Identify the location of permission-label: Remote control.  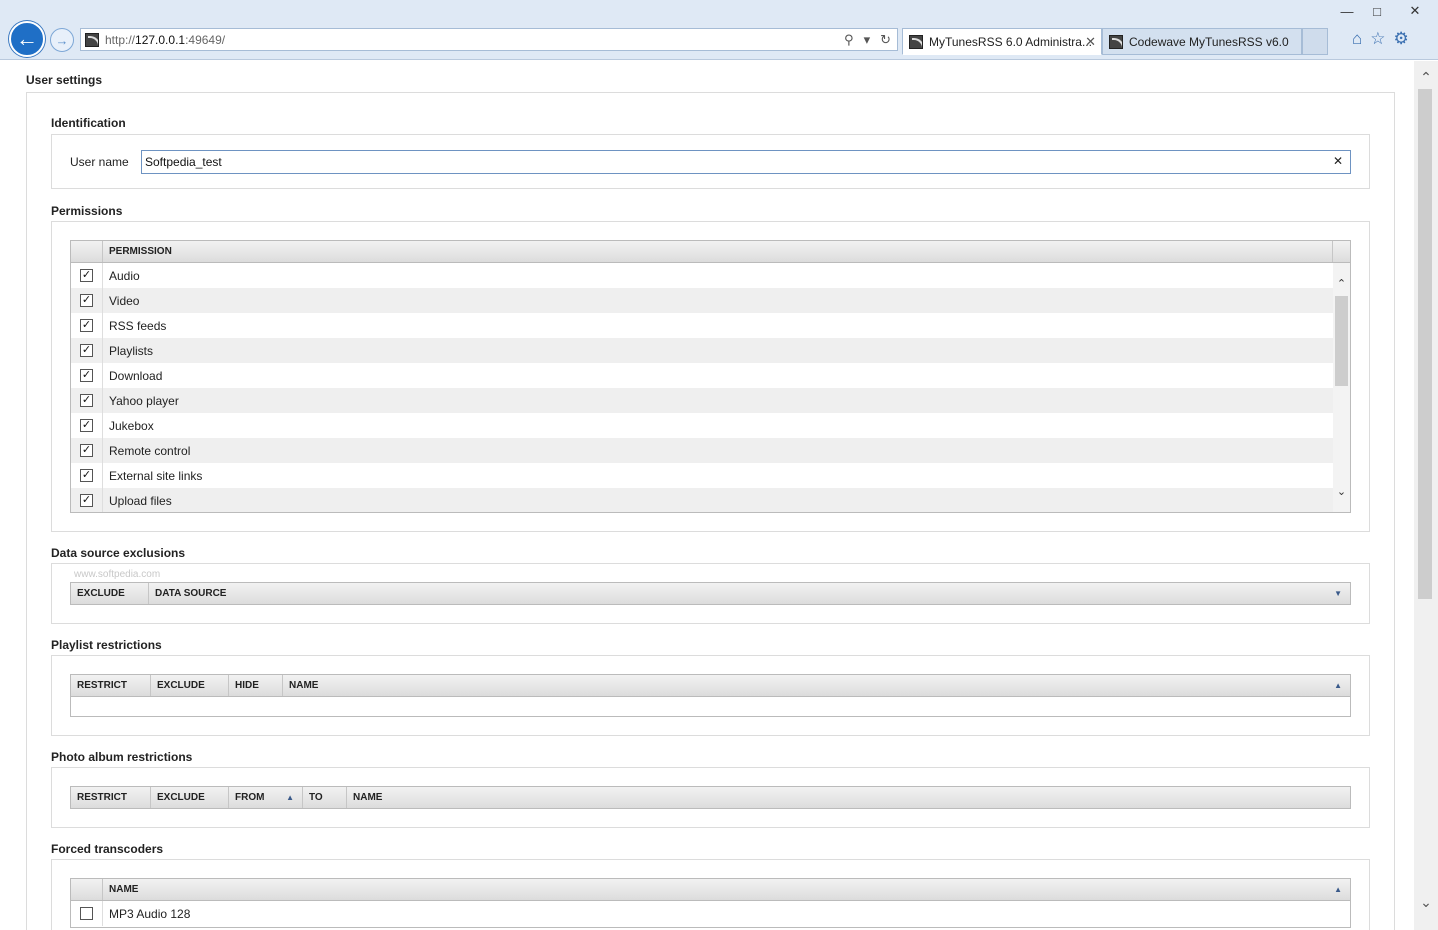
(150, 450).